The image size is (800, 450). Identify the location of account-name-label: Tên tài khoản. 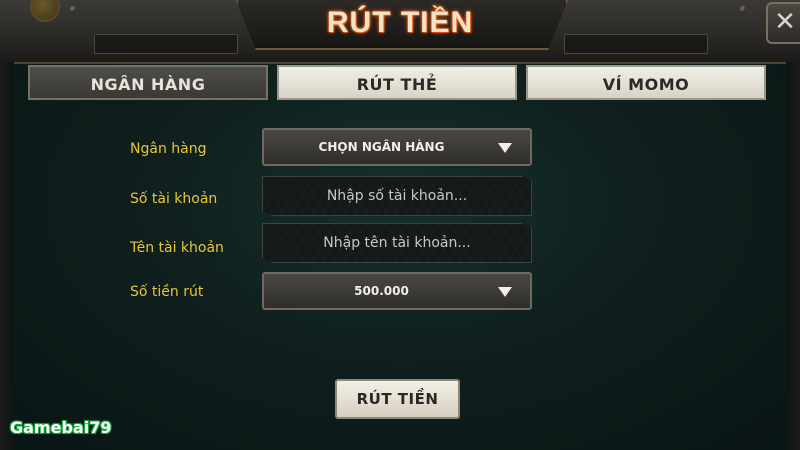
(177, 248).